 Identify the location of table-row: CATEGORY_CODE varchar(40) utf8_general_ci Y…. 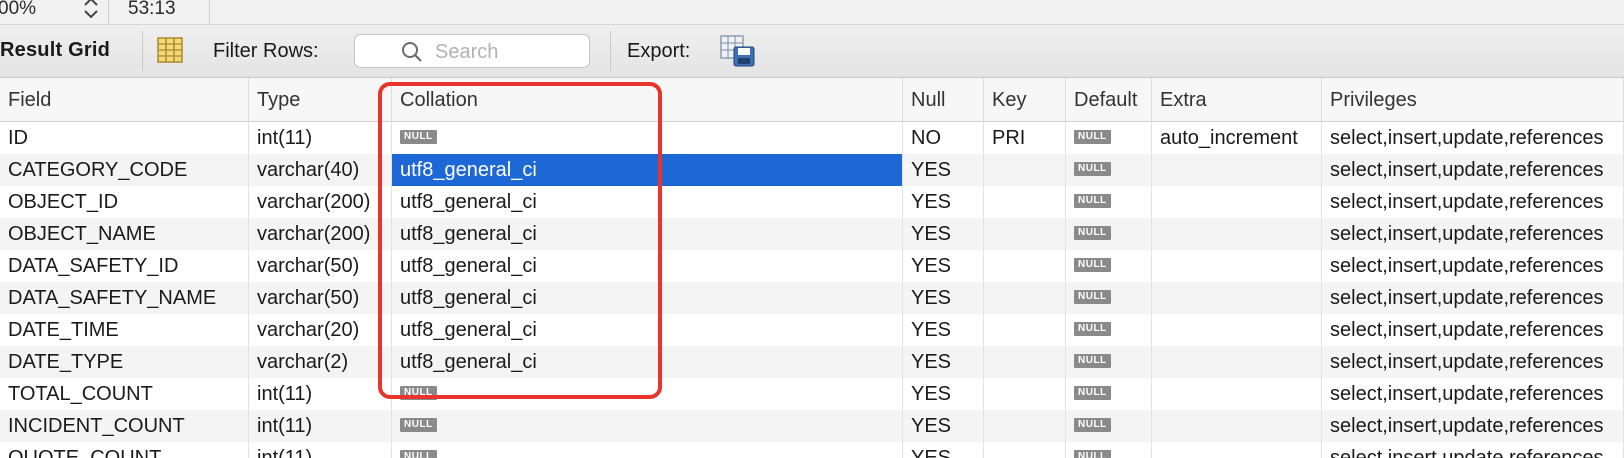
(812, 170).